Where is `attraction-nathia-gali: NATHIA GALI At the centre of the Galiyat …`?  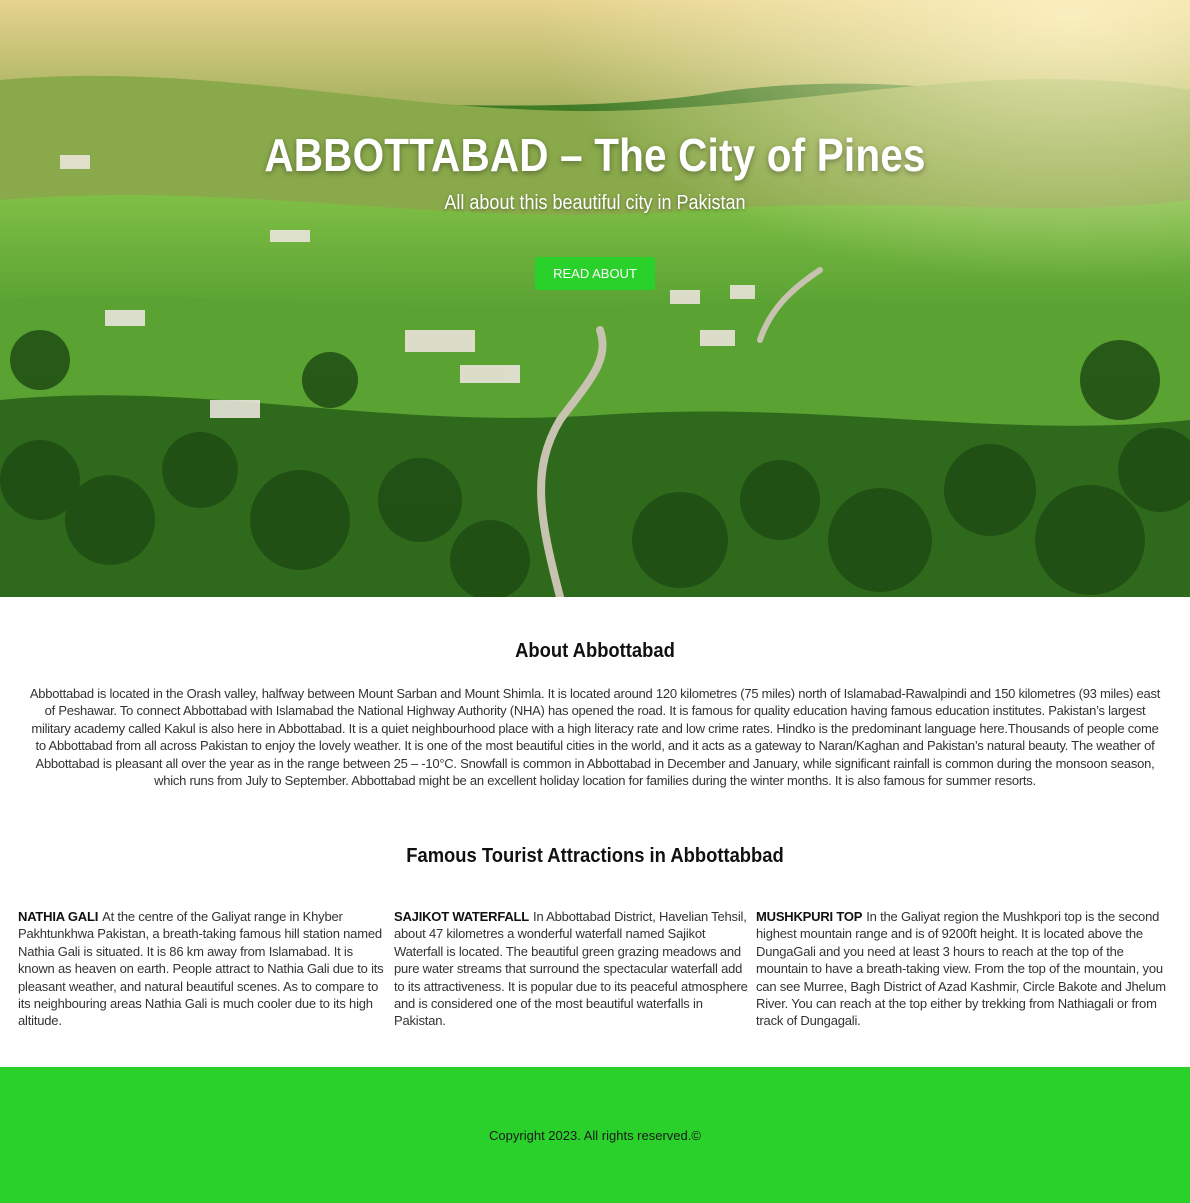
attraction-nathia-gali: NATHIA GALI At the centre of the Galiyat … is located at coordinates (203, 969).